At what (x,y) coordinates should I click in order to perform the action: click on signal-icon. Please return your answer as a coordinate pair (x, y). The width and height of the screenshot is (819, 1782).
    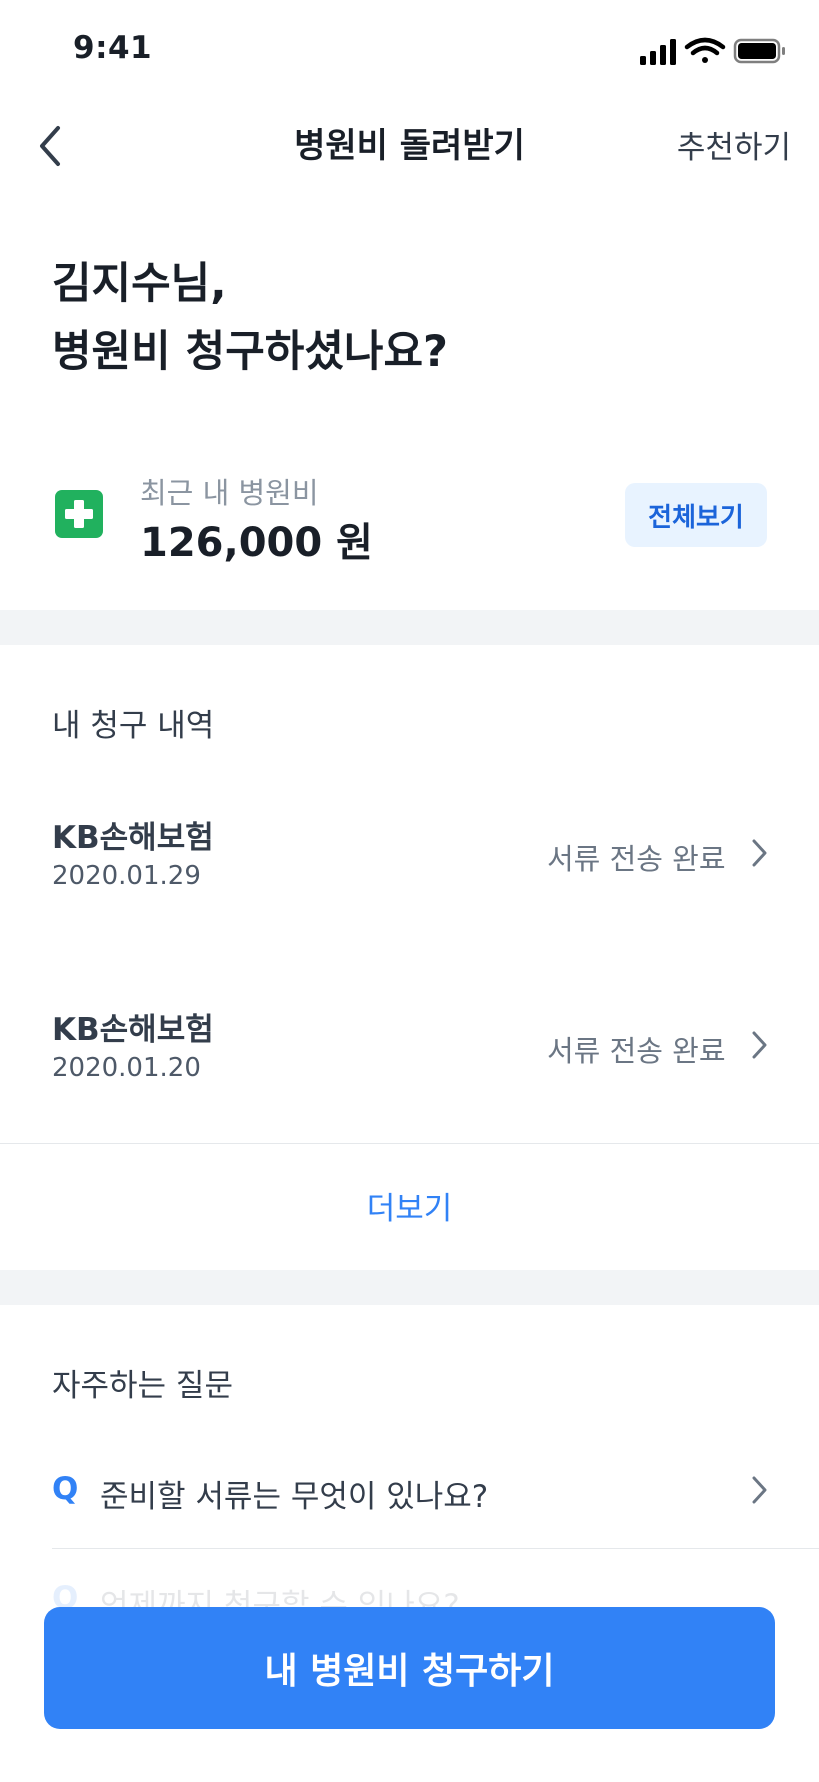
    Looking at the image, I should click on (658, 52).